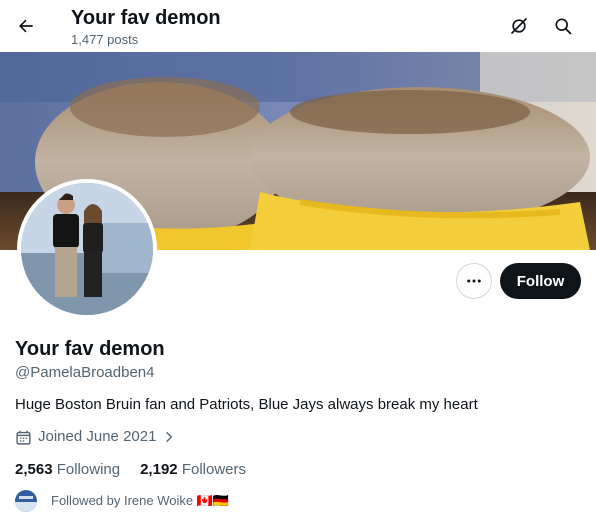  I want to click on joined-date: Joined June 2021, so click(95, 437).